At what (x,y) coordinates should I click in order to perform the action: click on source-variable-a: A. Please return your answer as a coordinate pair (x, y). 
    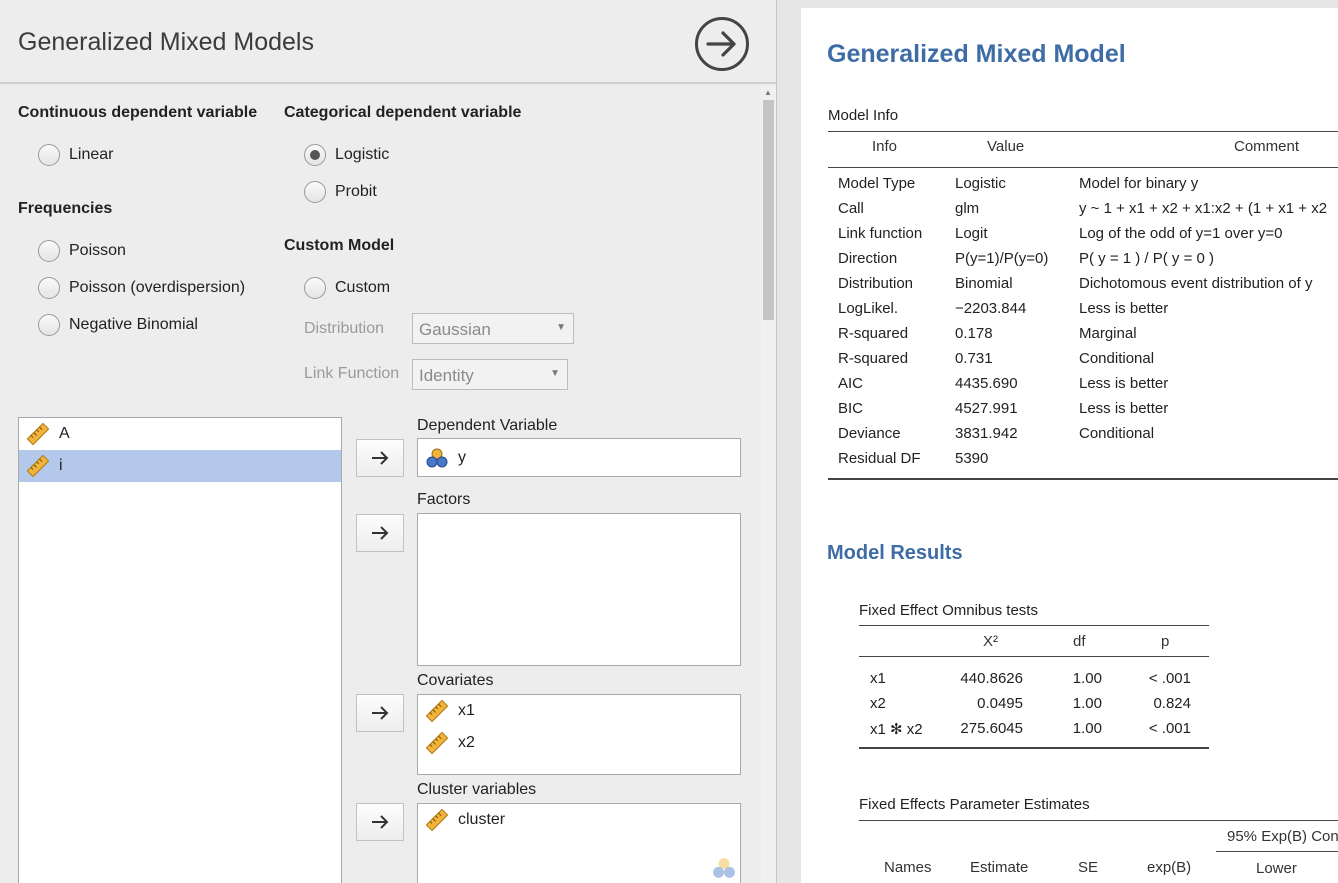
    Looking at the image, I should click on (180, 434).